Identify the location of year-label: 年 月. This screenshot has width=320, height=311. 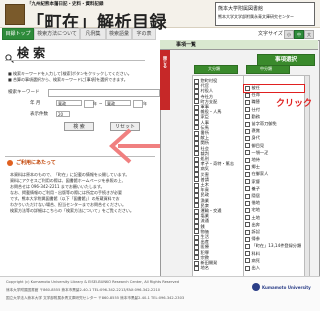
(35, 103).